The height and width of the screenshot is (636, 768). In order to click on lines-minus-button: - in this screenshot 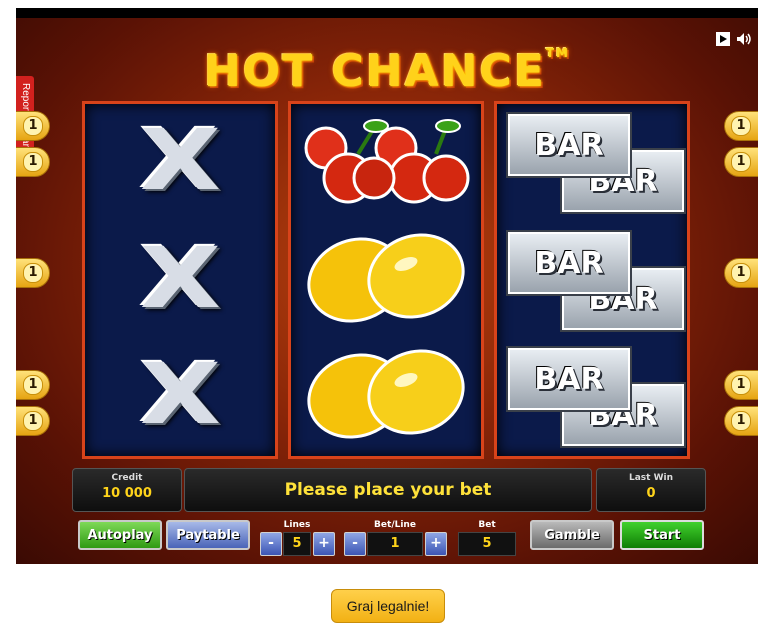, I will do `click(271, 544)`.